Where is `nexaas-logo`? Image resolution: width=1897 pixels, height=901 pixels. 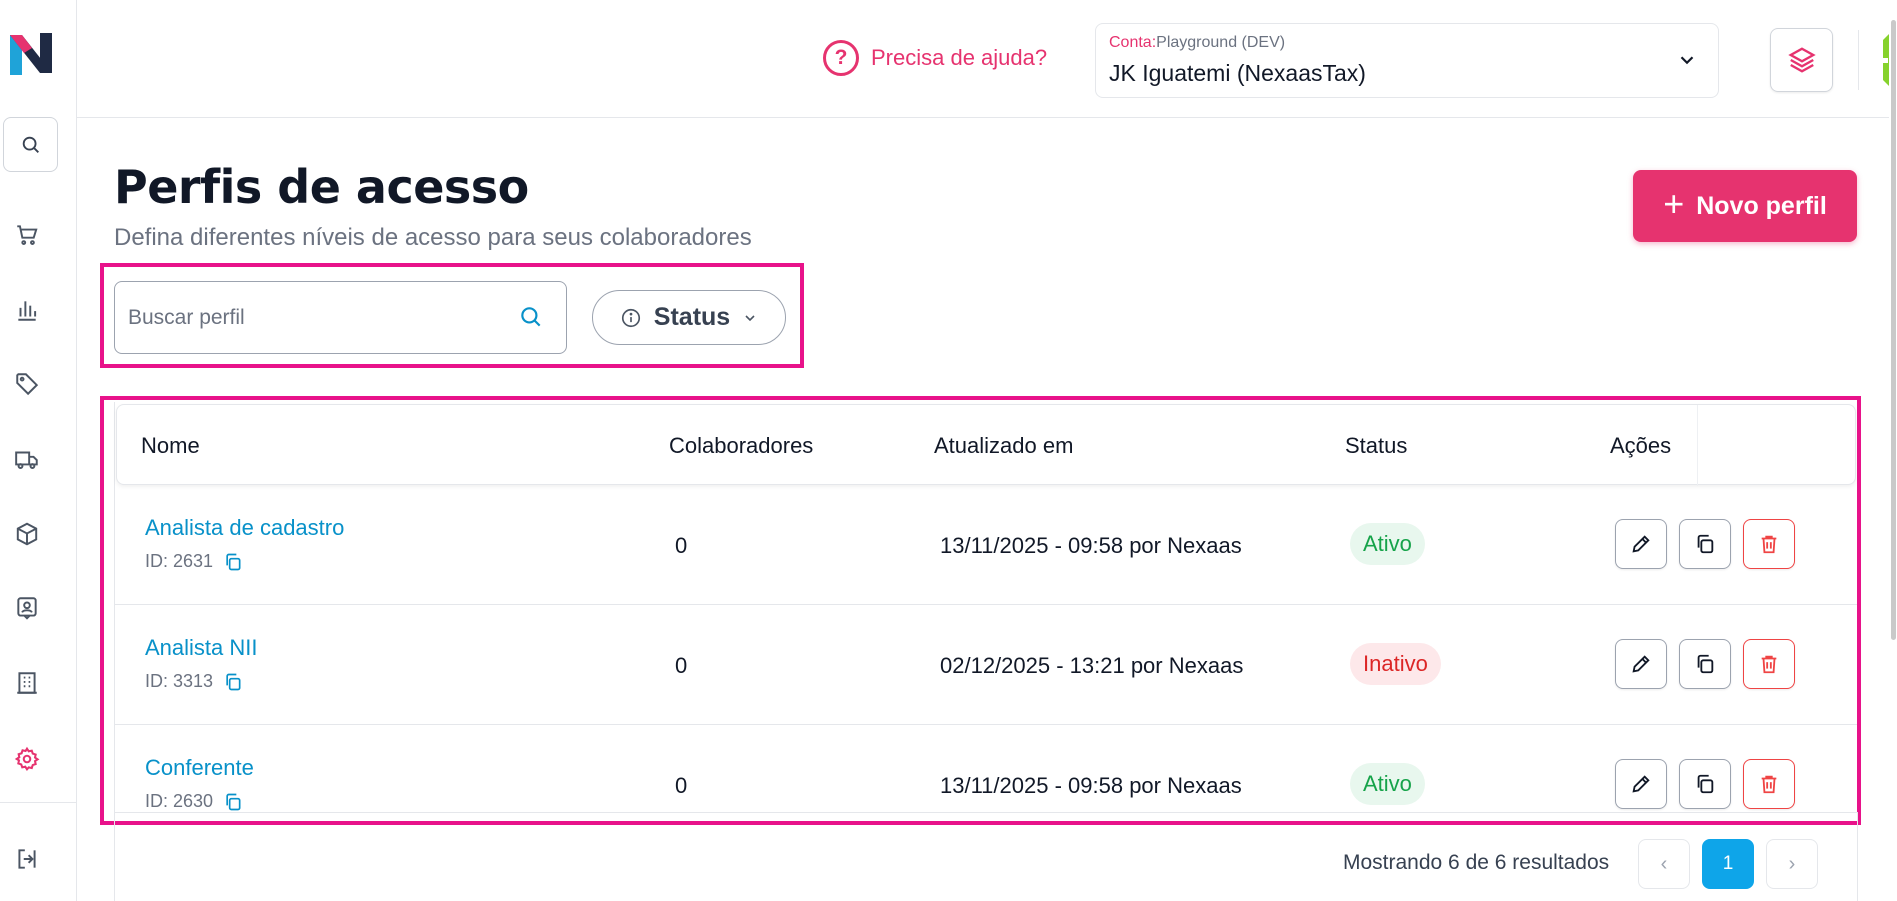
nexaas-logo is located at coordinates (31, 54).